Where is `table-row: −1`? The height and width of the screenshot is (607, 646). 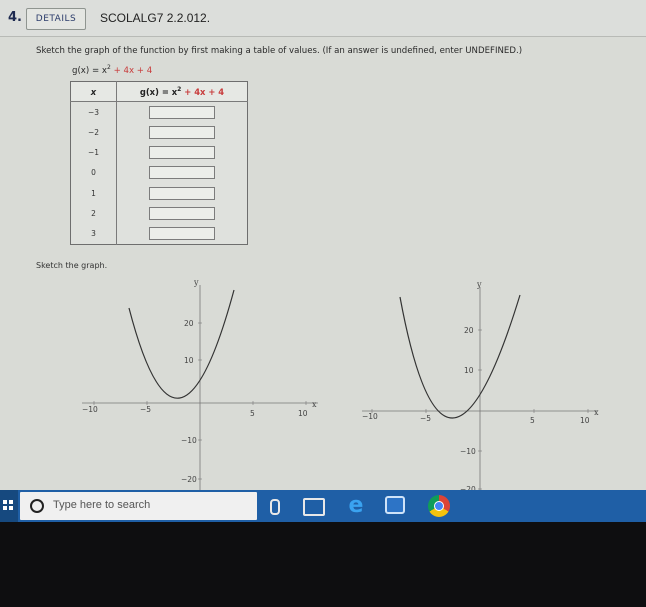
table-row: −1 is located at coordinates (159, 152).